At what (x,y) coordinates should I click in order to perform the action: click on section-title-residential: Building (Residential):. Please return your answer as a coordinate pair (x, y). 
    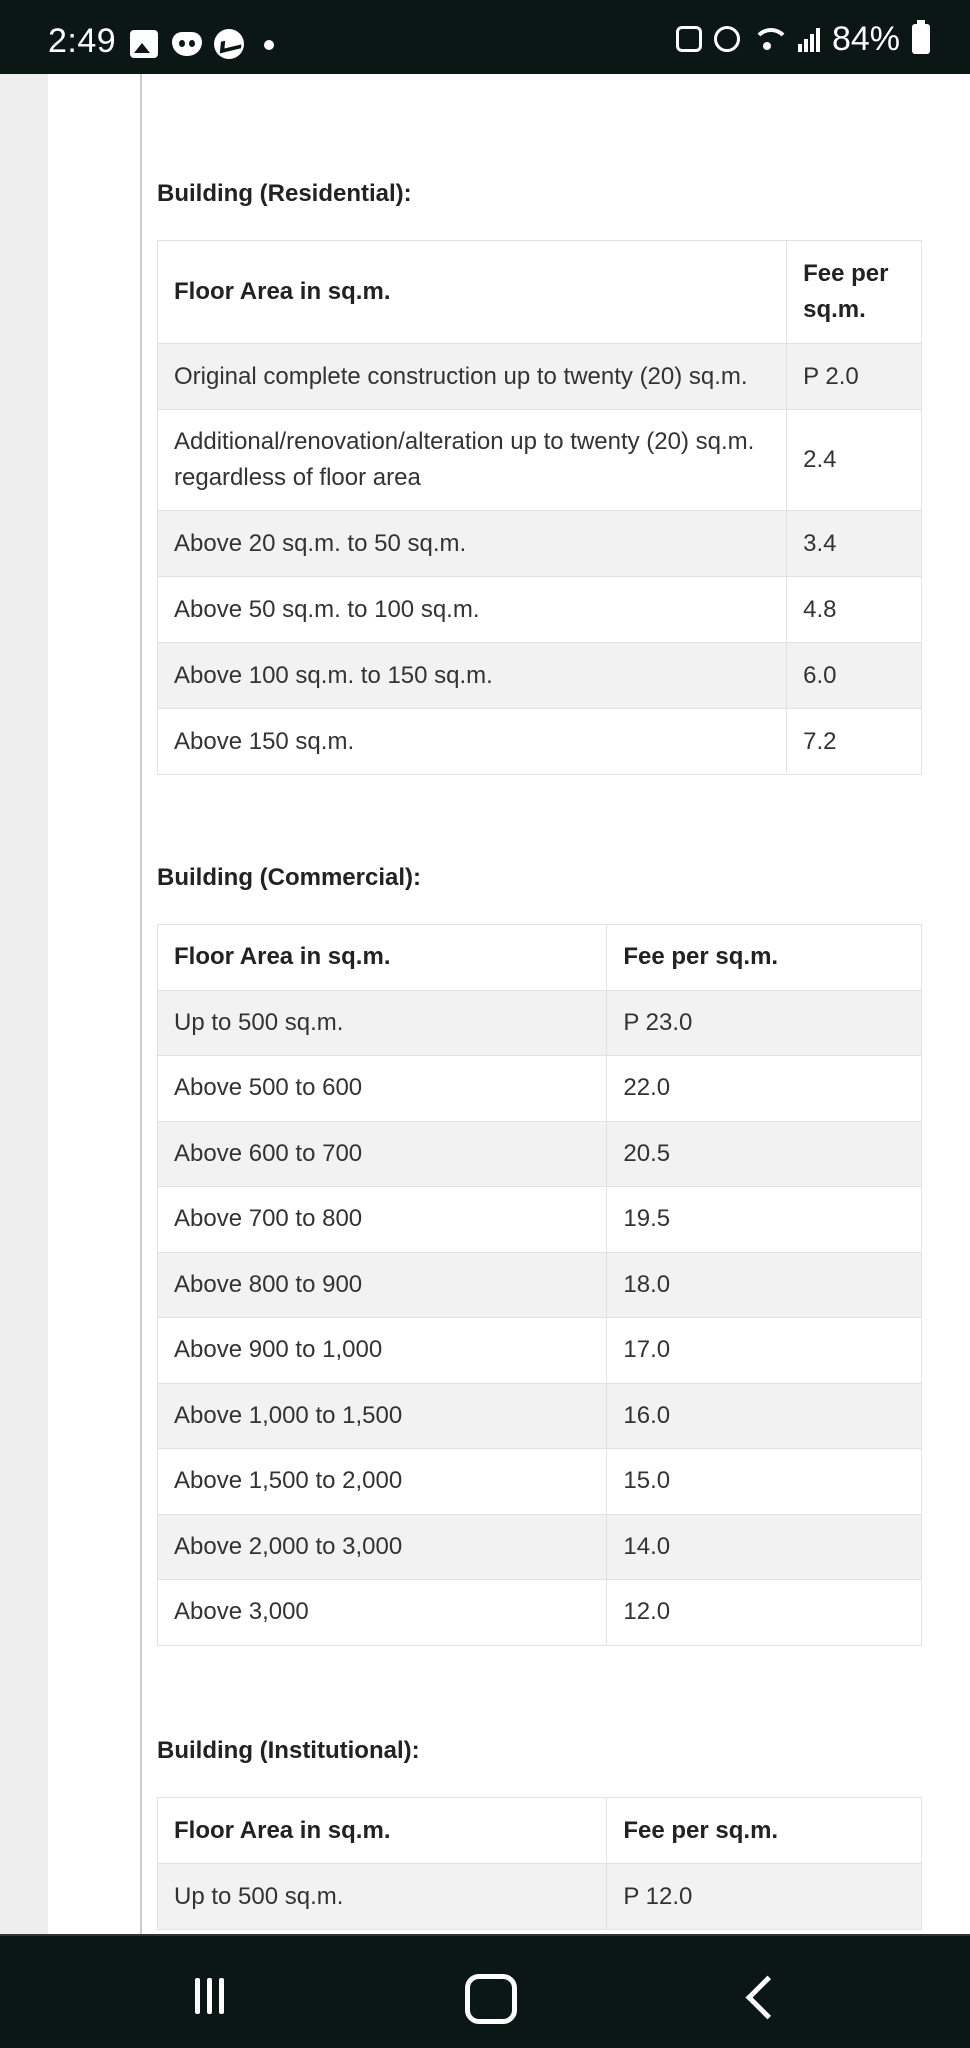
    Looking at the image, I should click on (284, 193).